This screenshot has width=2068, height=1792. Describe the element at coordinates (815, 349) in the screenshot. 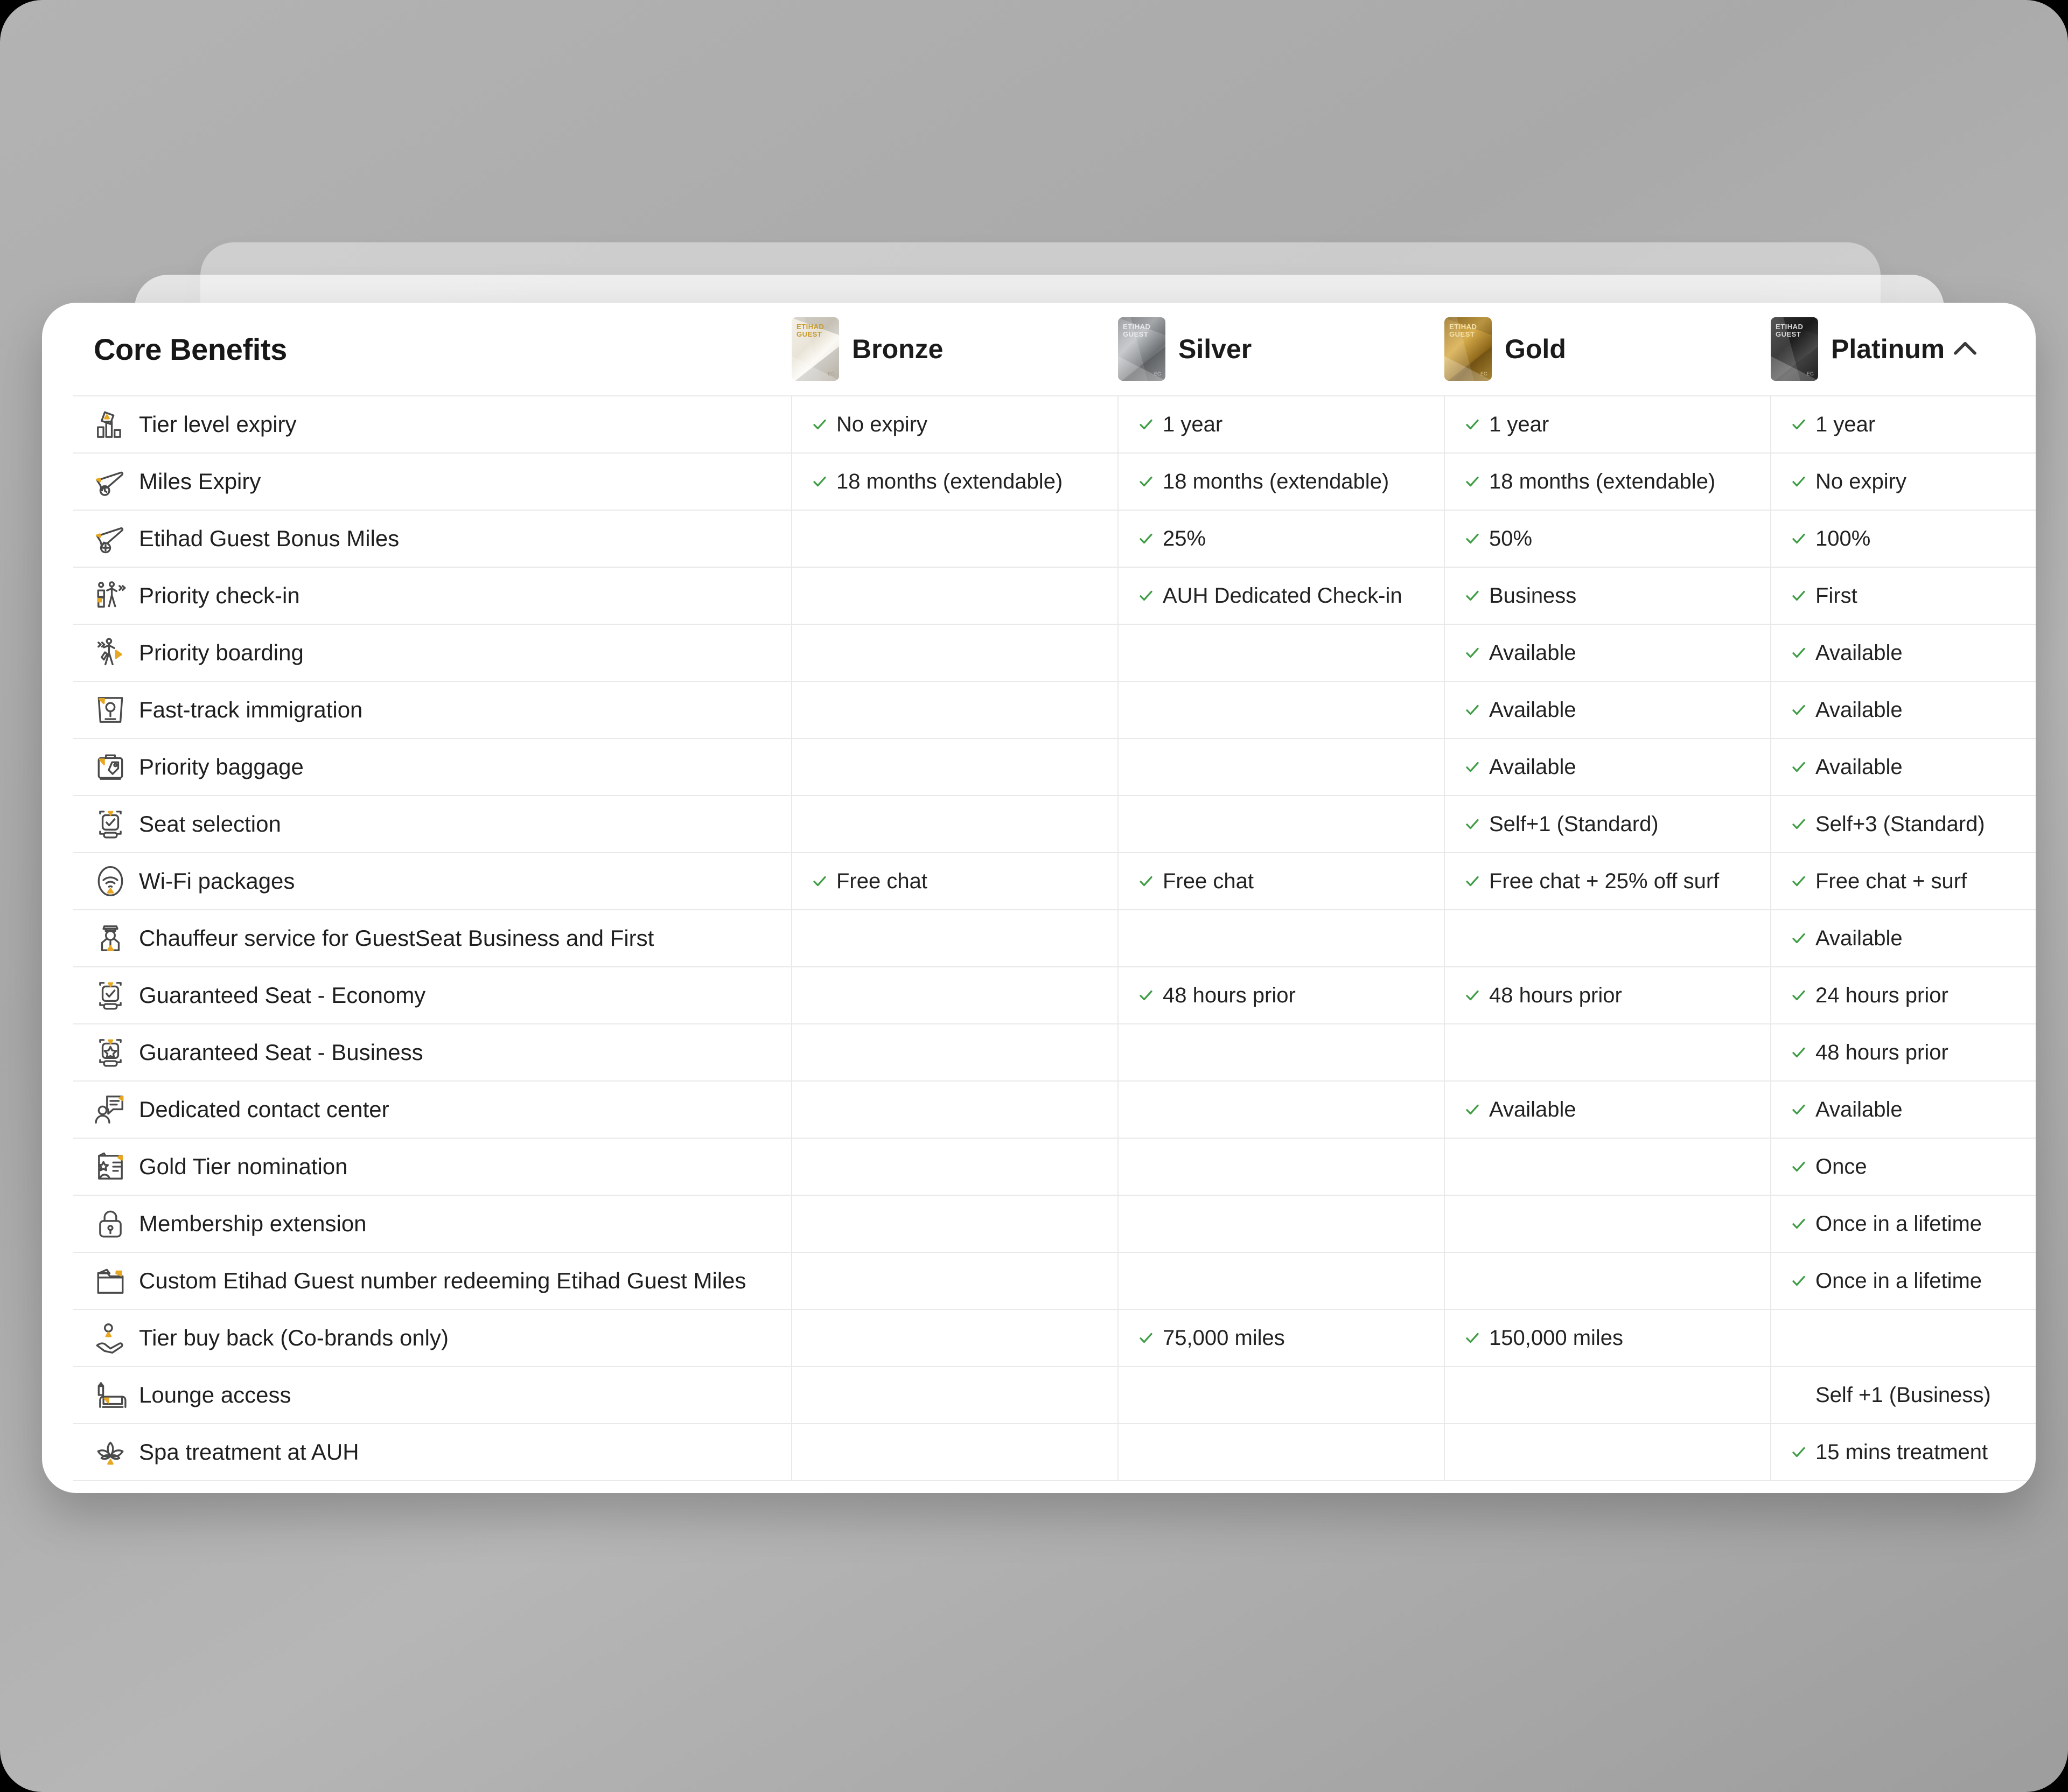

I see `tier-card-bronze-icon: ETIHAD GUEST EG` at that location.